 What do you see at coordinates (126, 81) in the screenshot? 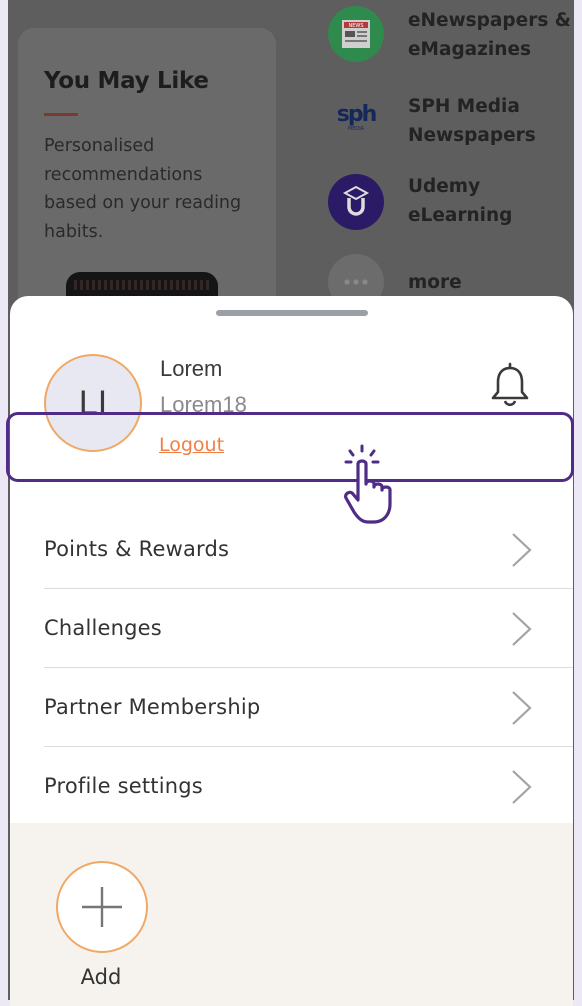
I see `you-may-like-title: You May Like` at bounding box center [126, 81].